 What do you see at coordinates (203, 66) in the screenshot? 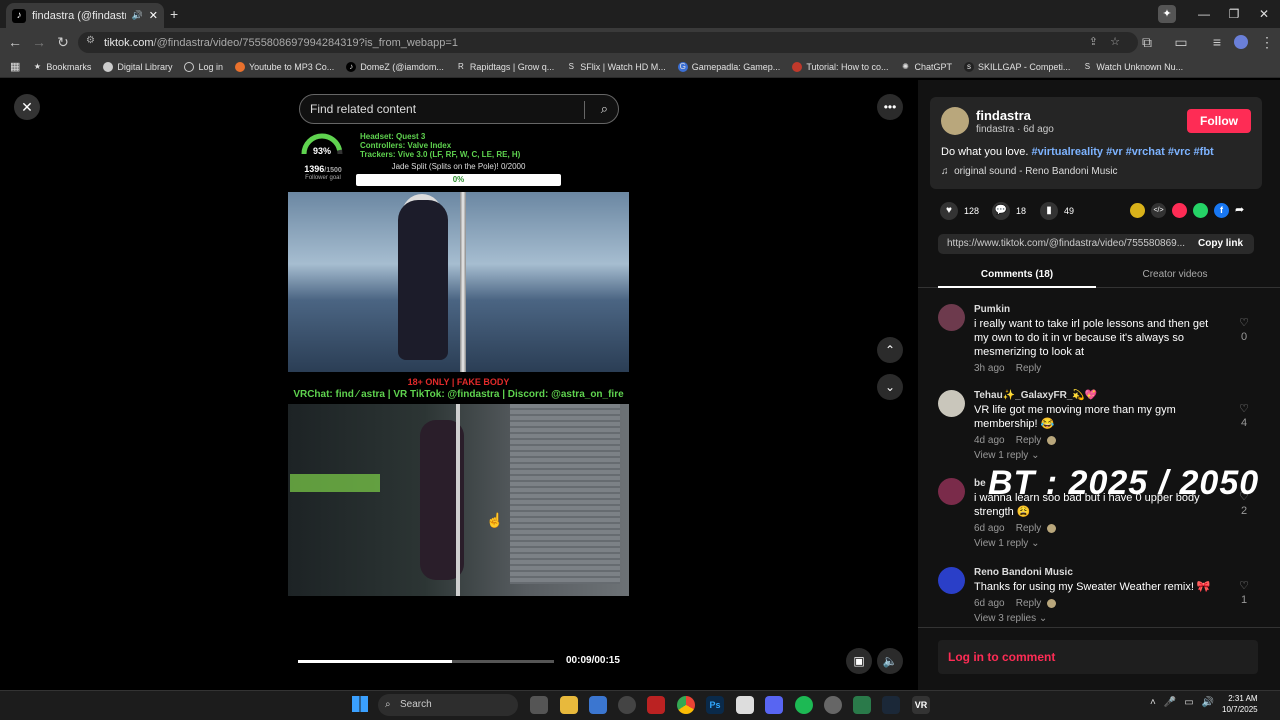
I see `bookmark-item: Log in` at bounding box center [203, 66].